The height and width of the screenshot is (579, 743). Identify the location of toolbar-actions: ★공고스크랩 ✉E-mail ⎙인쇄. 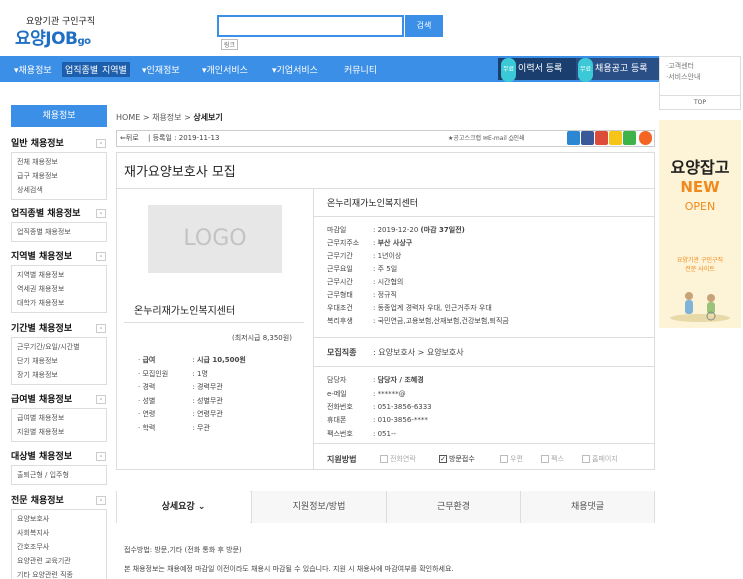
(486, 138).